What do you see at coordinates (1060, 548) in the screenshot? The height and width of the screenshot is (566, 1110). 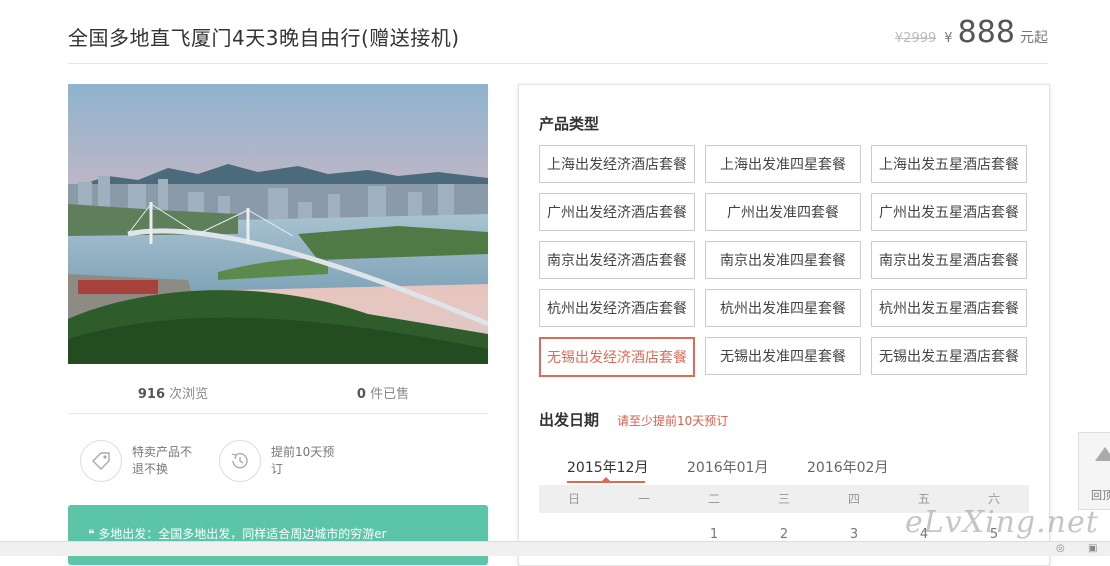 I see `status-icon: ◎` at bounding box center [1060, 548].